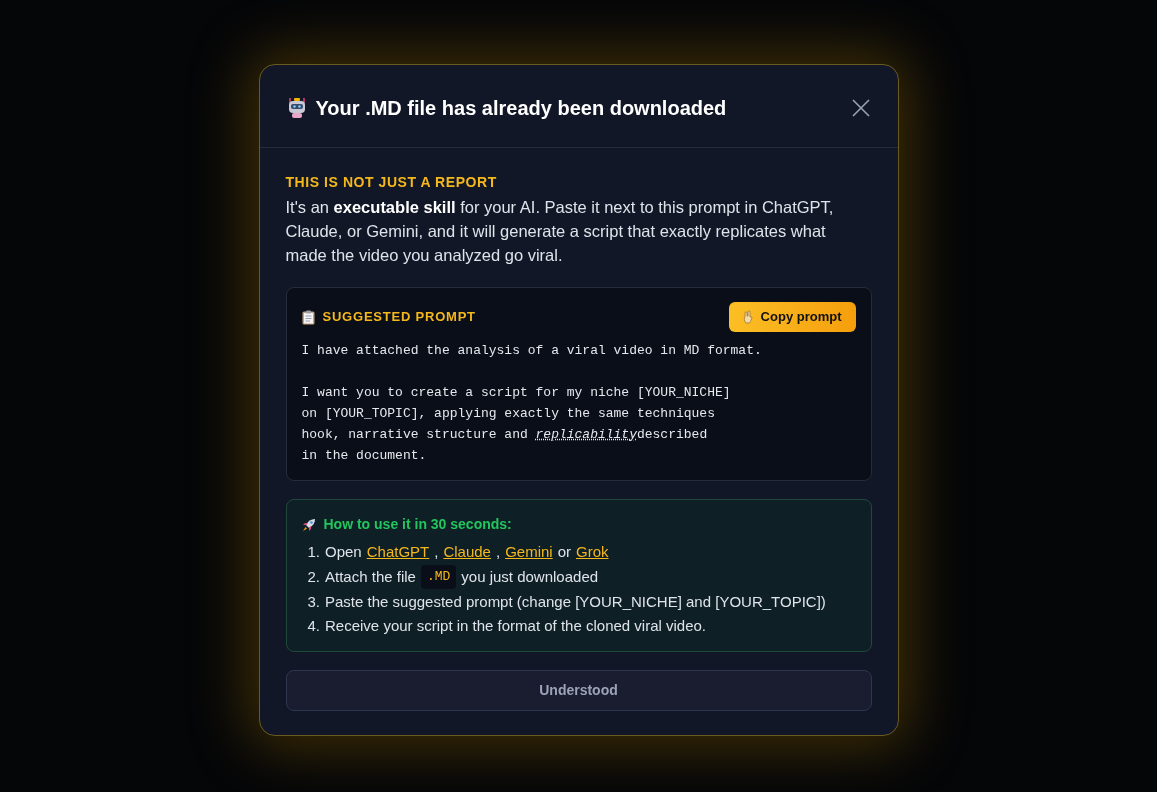 The width and height of the screenshot is (1157, 792). I want to click on step-number: 1., so click(313, 552).